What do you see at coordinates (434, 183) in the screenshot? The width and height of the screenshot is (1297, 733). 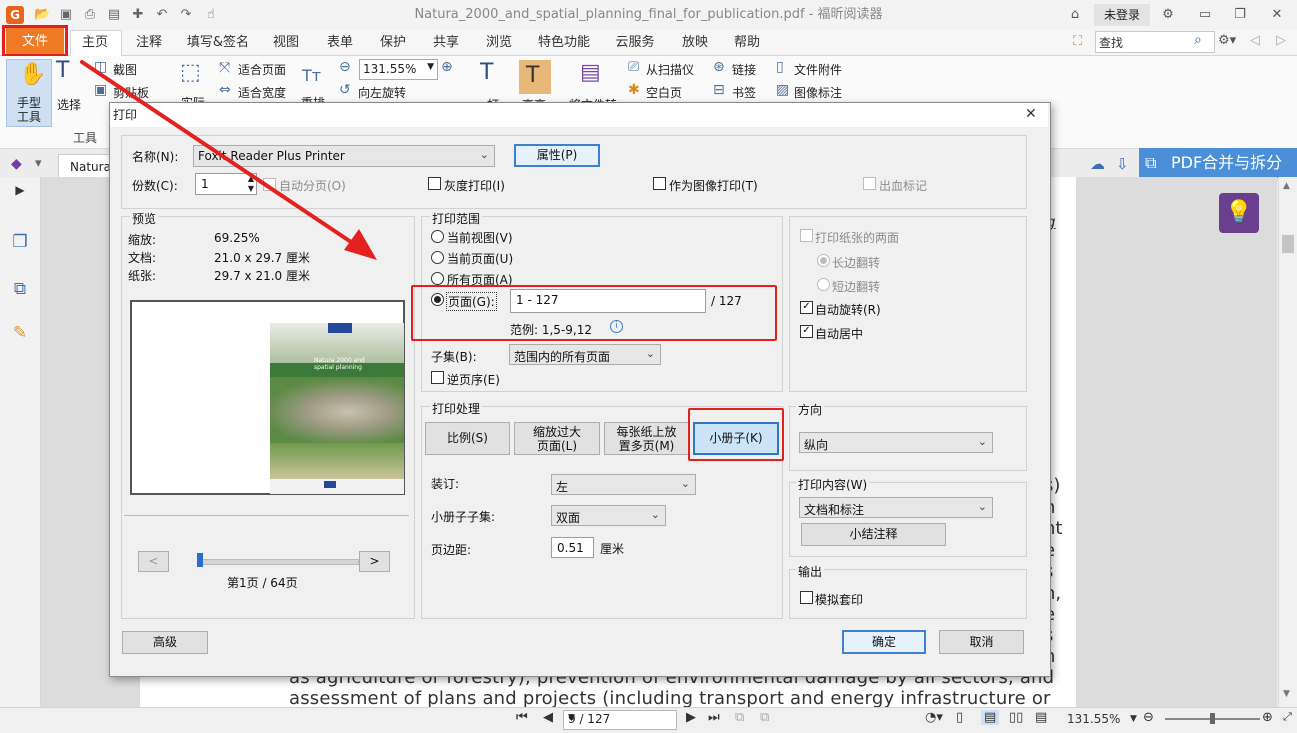 I see `grayscale-checkbox` at bounding box center [434, 183].